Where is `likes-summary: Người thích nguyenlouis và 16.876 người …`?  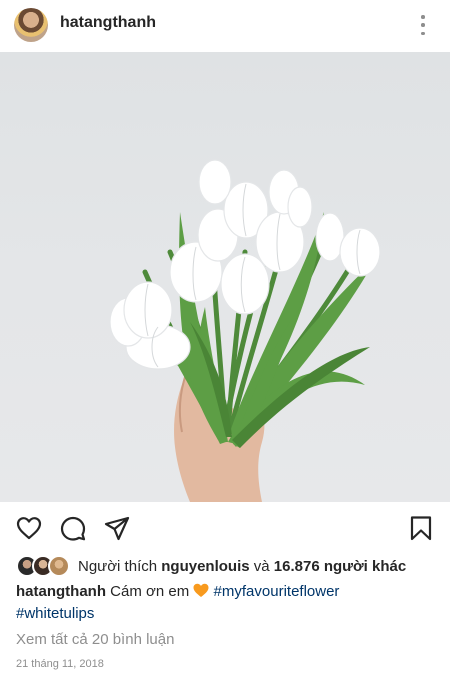
likes-summary: Người thích nguyenlouis và 16.876 người … is located at coordinates (211, 566).